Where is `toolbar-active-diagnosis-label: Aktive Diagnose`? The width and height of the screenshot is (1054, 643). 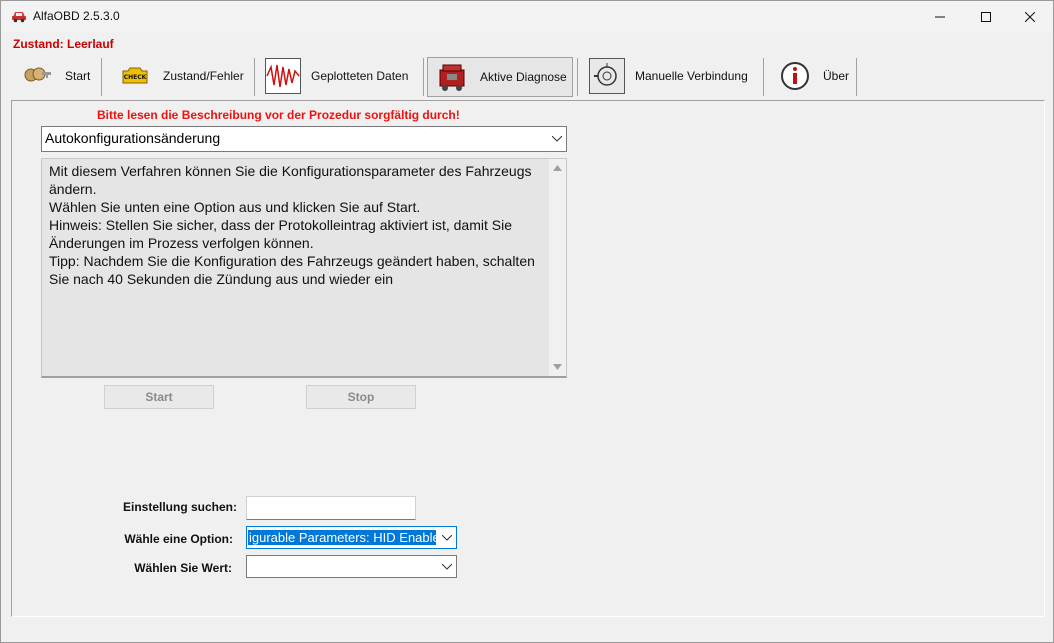 toolbar-active-diagnosis-label: Aktive Diagnose is located at coordinates (523, 77).